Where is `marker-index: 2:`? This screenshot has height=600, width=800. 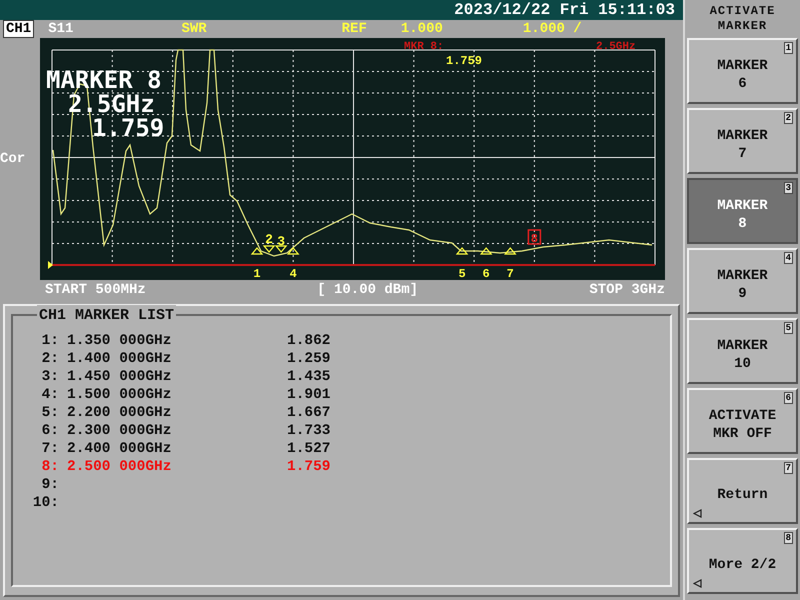
marker-index: 2: is located at coordinates (49, 359).